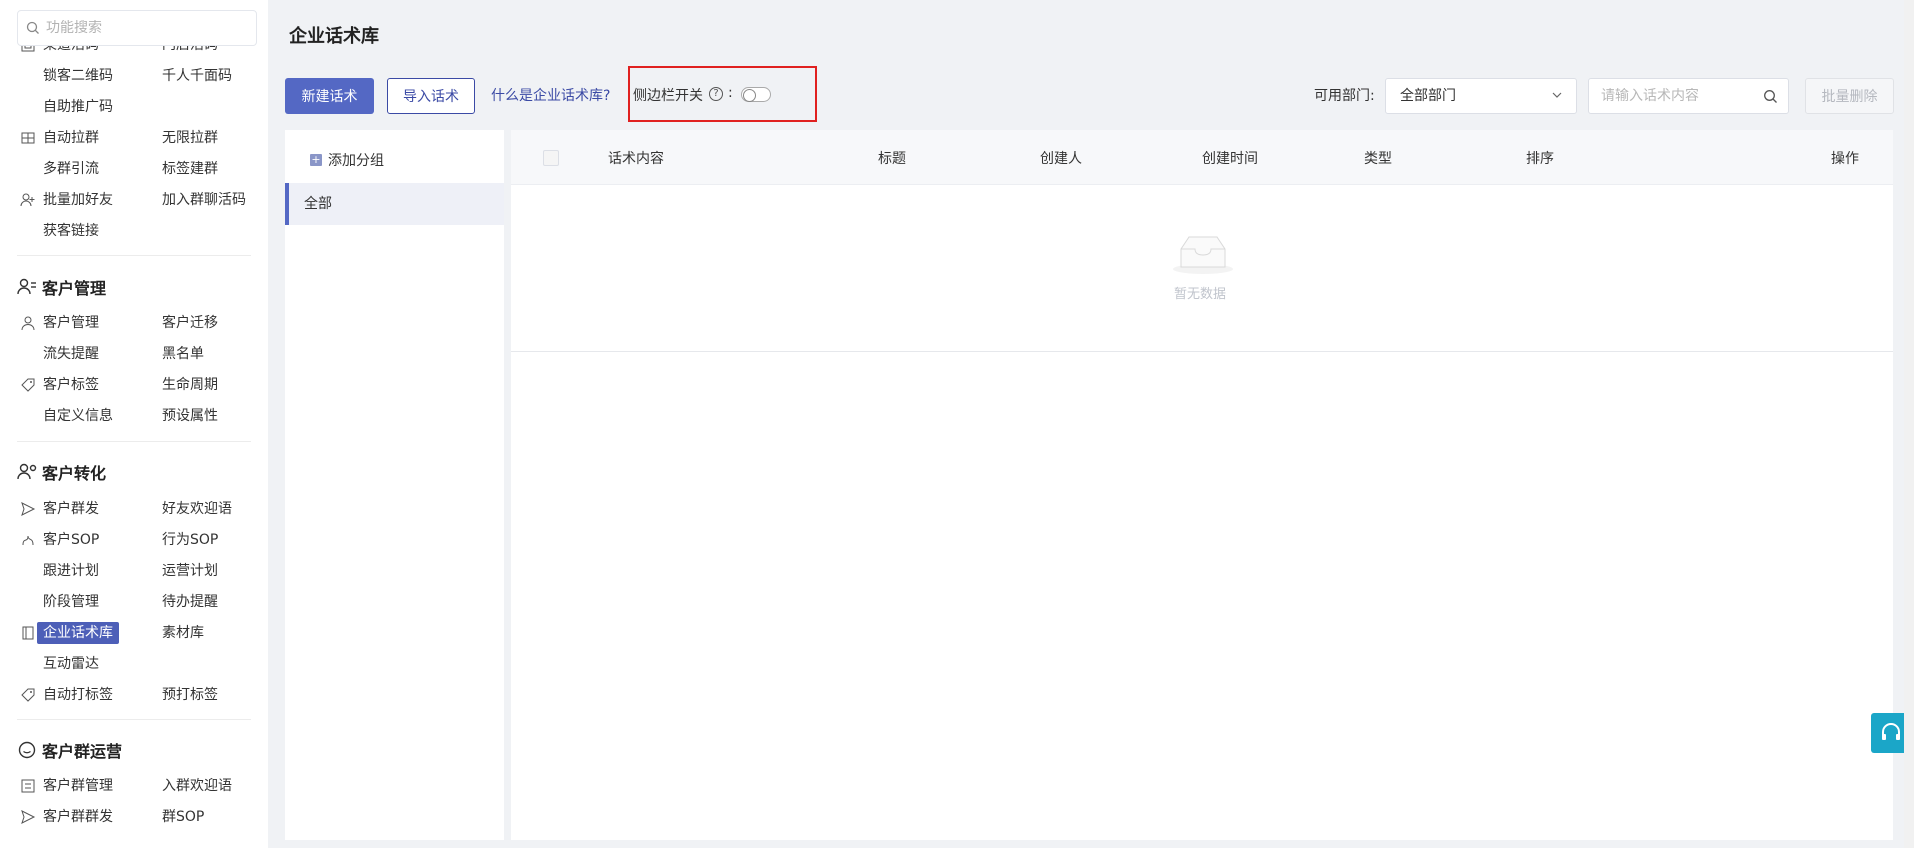 The height and width of the screenshot is (848, 1914). I want to click on section-customer-mgmt: 客户管理, so click(61, 287).